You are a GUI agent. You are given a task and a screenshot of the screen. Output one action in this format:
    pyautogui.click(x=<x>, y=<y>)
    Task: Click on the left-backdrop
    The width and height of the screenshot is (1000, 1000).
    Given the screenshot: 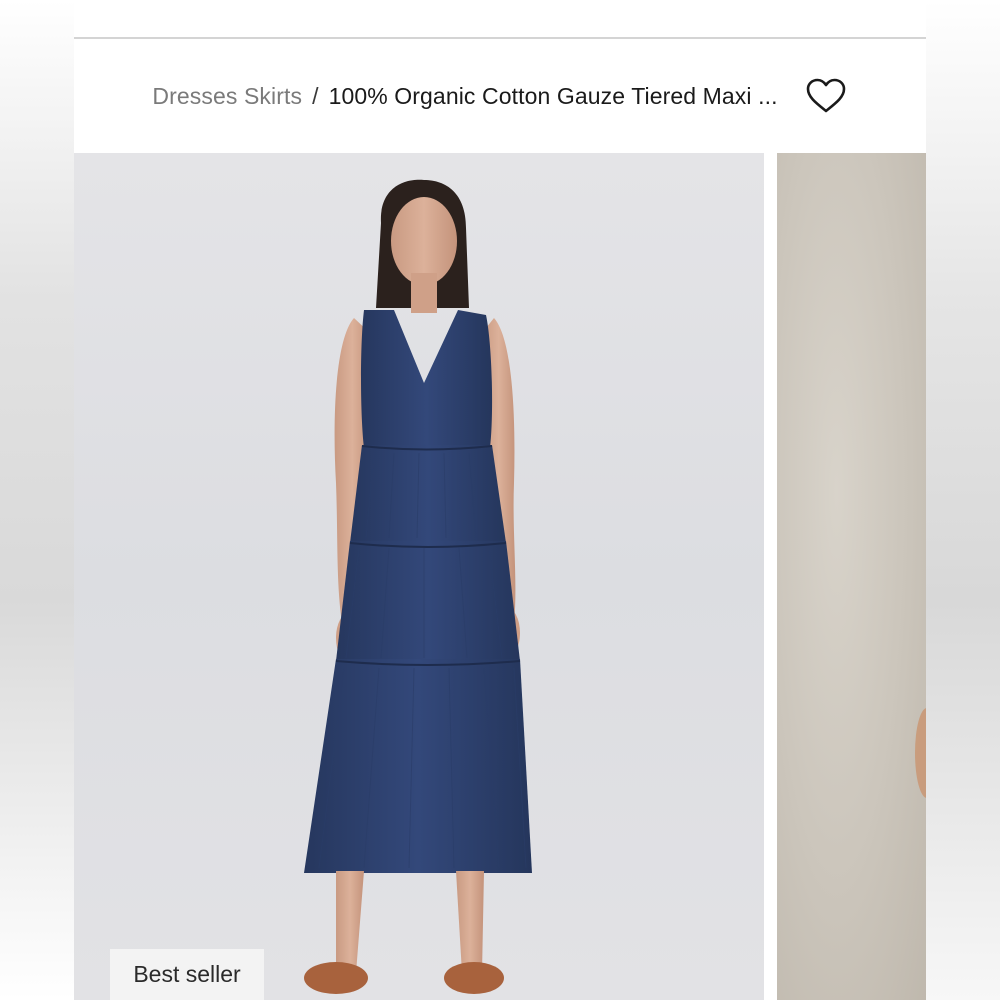 What is the action you would take?
    pyautogui.click(x=37, y=500)
    